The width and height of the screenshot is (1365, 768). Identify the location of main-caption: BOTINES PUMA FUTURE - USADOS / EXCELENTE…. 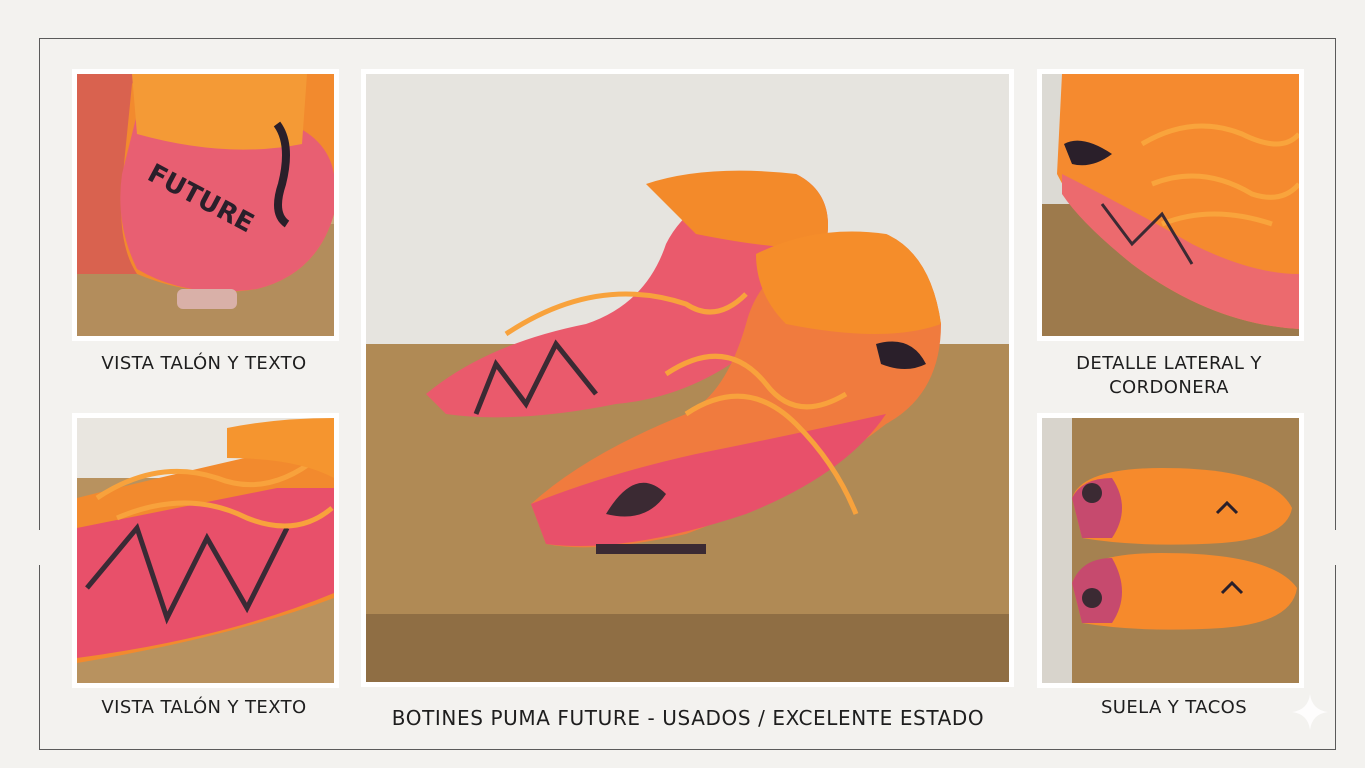
(688, 718).